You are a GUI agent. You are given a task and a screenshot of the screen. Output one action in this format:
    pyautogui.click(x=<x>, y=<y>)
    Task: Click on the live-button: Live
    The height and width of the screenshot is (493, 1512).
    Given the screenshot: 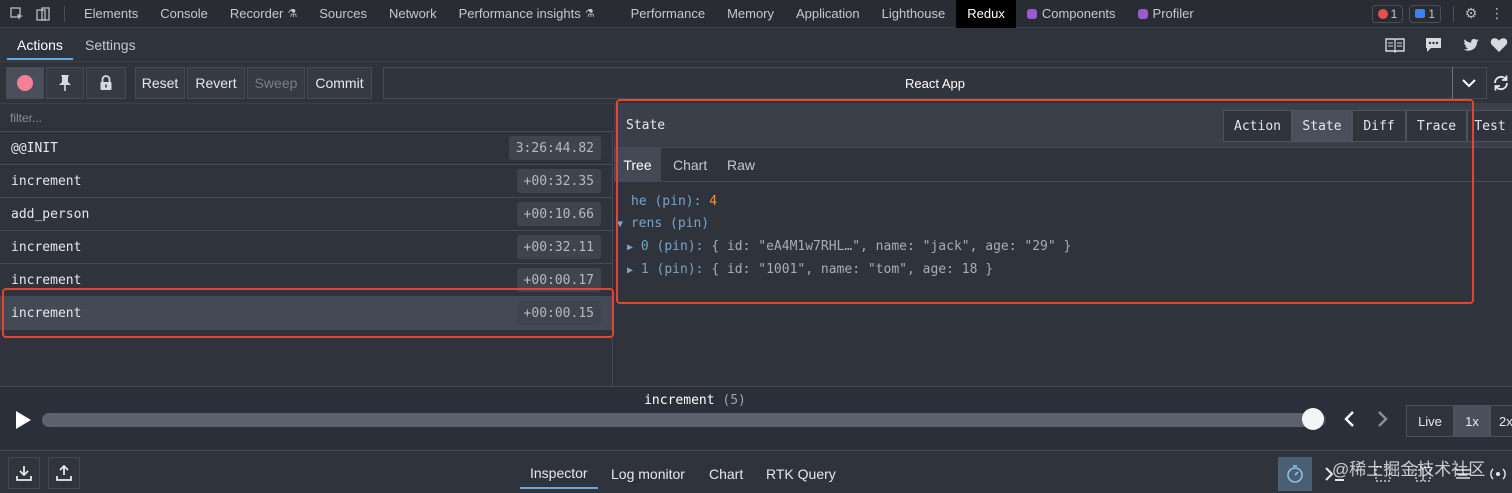 What is the action you would take?
    pyautogui.click(x=1430, y=421)
    